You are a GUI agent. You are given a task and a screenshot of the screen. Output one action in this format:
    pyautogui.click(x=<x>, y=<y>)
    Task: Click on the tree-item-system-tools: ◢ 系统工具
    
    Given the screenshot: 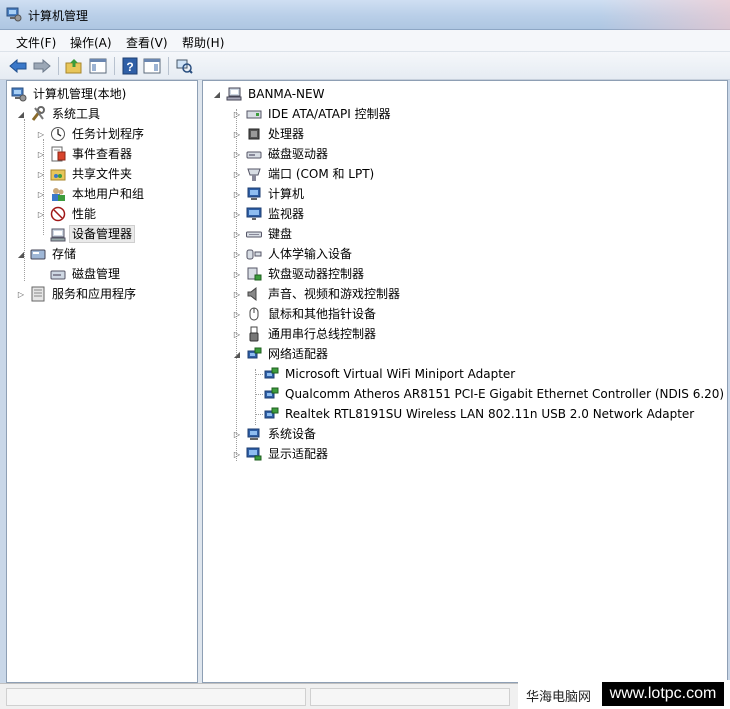 What is the action you would take?
    pyautogui.click(x=58, y=114)
    